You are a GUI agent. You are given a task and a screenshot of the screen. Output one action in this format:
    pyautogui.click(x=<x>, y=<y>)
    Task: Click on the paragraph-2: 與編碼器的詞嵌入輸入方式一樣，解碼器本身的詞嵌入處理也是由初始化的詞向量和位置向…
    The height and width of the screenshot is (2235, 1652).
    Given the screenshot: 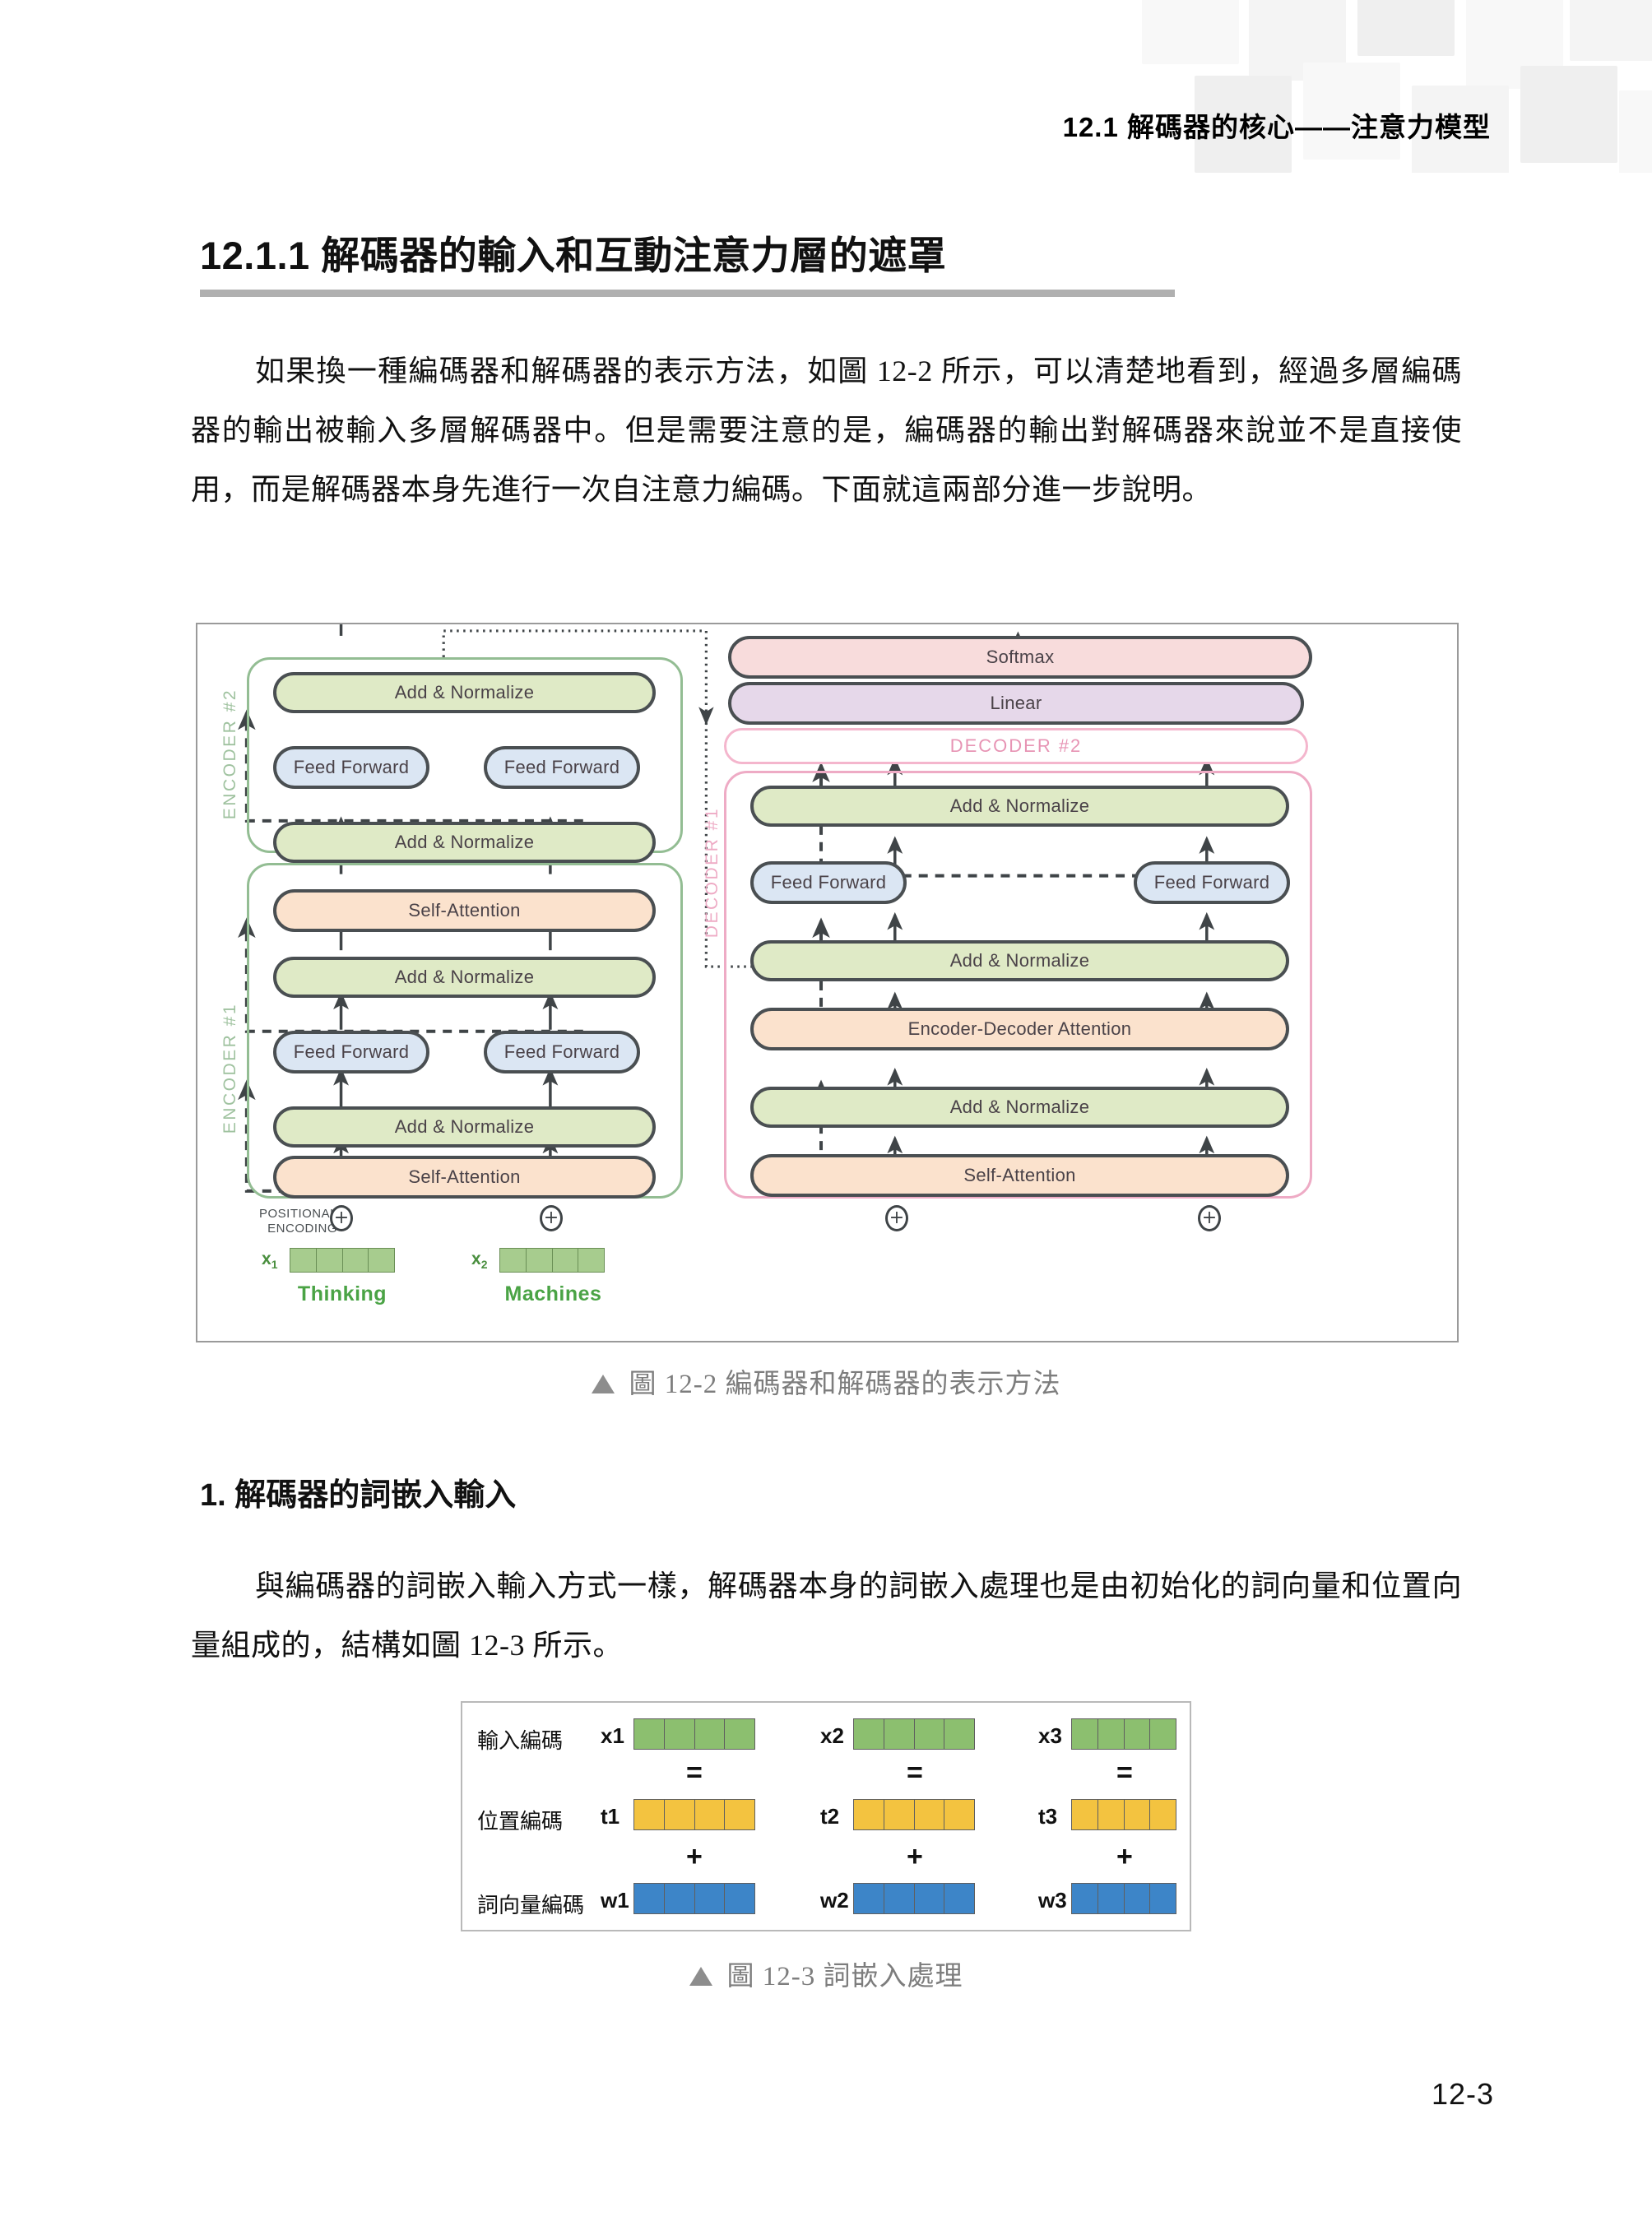 What is the action you would take?
    pyautogui.click(x=827, y=1616)
    